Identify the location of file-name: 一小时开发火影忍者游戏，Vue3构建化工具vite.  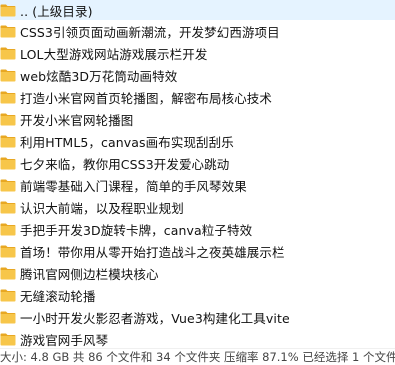
(155, 318).